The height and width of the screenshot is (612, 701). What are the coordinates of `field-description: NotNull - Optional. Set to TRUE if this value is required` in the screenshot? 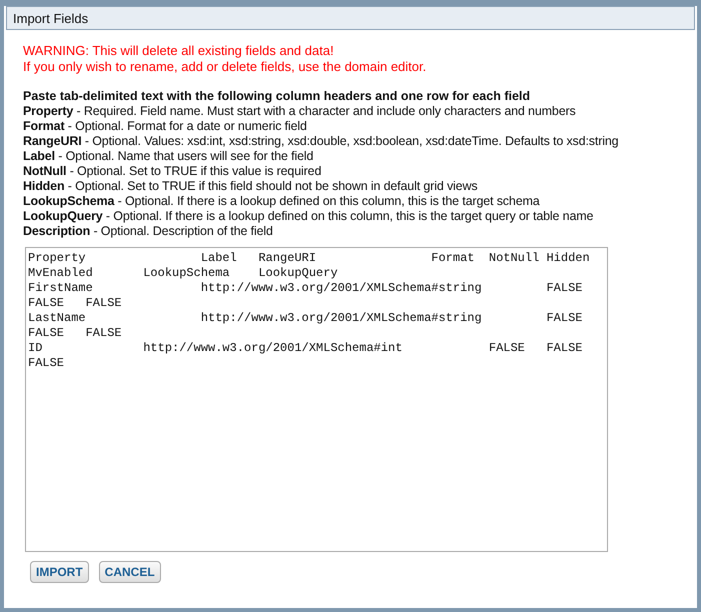 It's located at (172, 171).